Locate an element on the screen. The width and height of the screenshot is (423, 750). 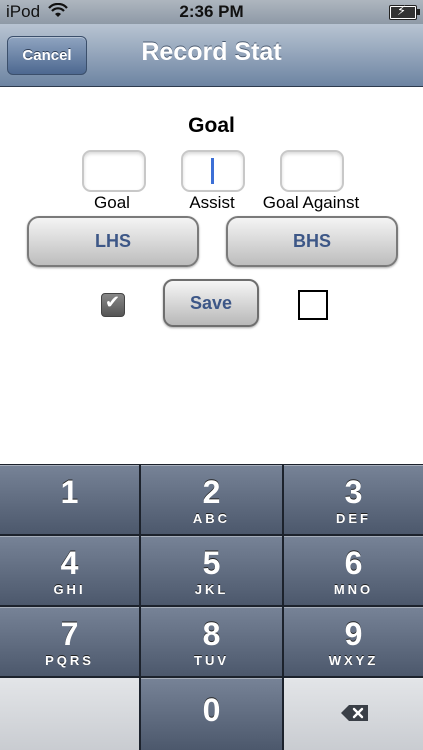
status-time: 2:36 PM is located at coordinates (211, 11).